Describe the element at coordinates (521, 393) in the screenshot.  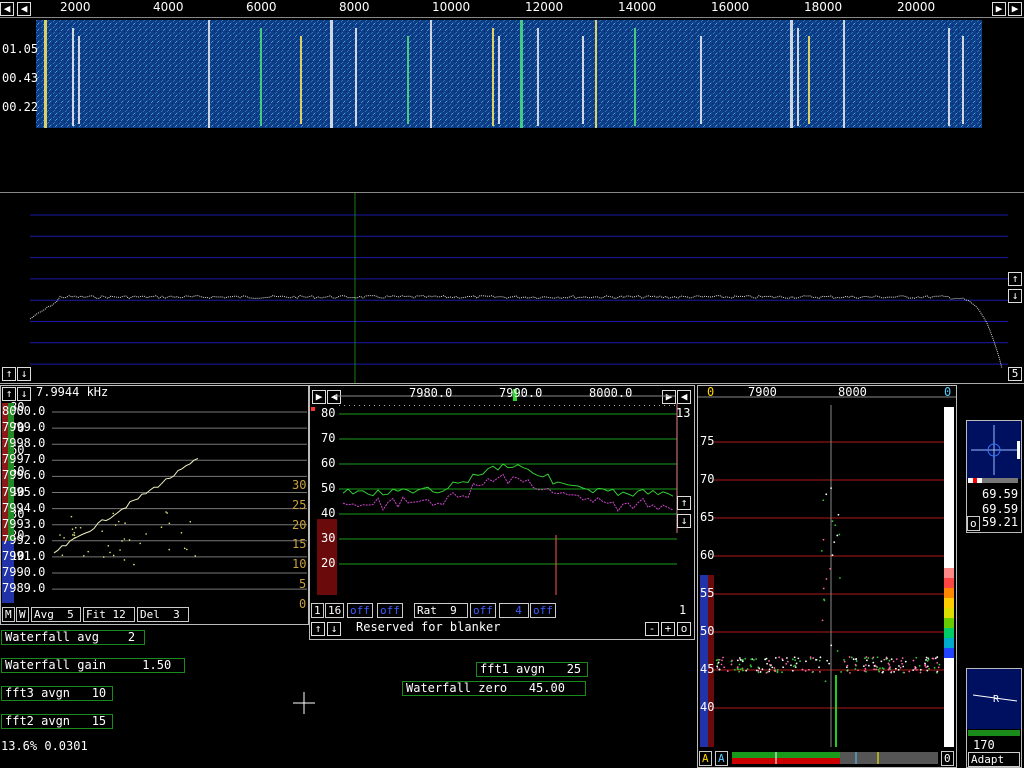
I see `center-x-tick: 7990.0` at that location.